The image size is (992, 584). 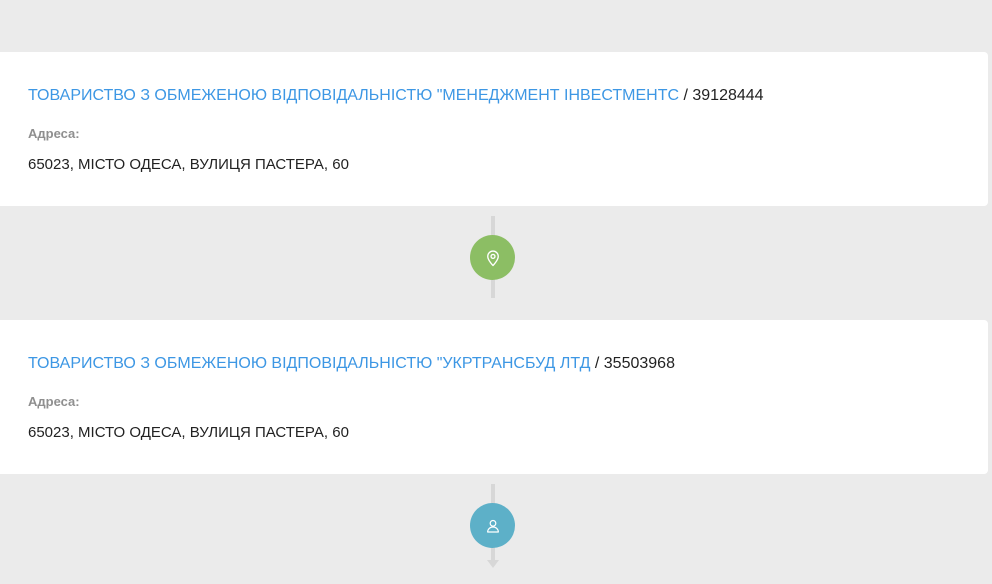 I want to click on person-icon, so click(x=493, y=526).